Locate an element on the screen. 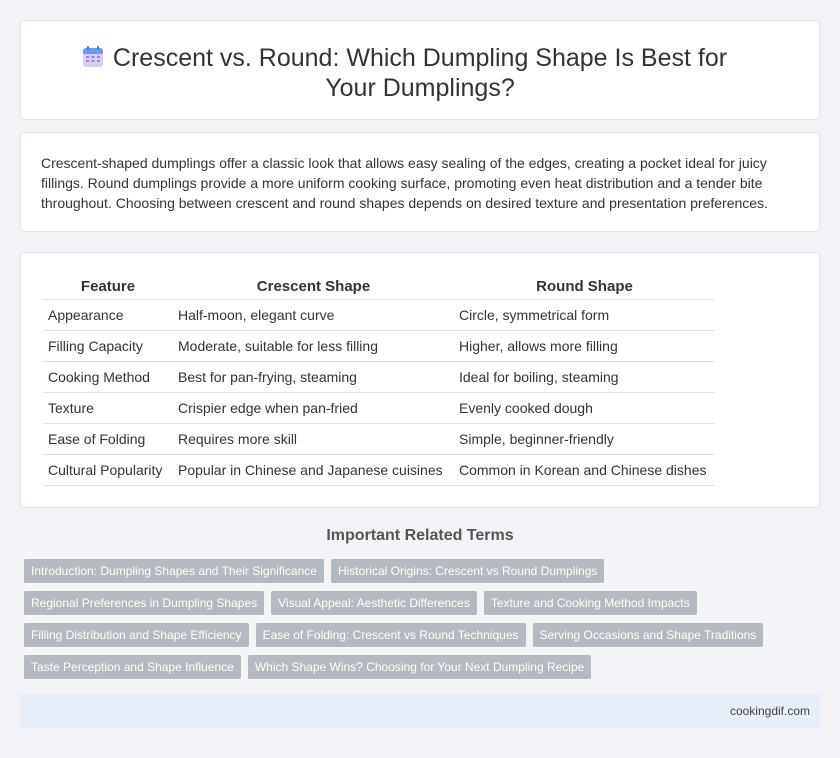 This screenshot has height=758, width=840. table-cell: Crispier edge when pan-fried is located at coordinates (313, 408).